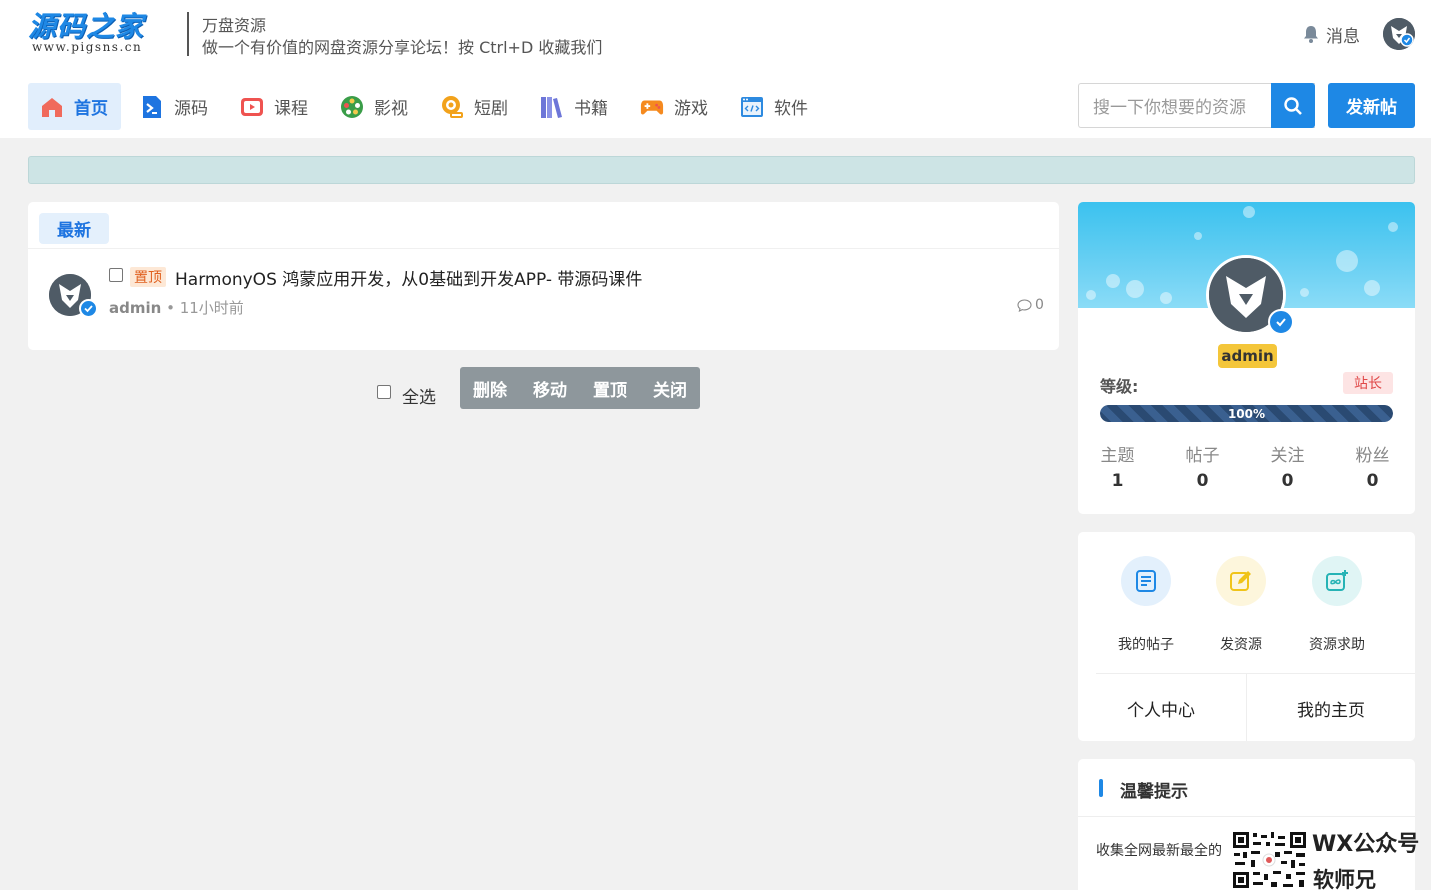 The width and height of the screenshot is (1431, 890). What do you see at coordinates (752, 107) in the screenshot?
I see `code-window-icon` at bounding box center [752, 107].